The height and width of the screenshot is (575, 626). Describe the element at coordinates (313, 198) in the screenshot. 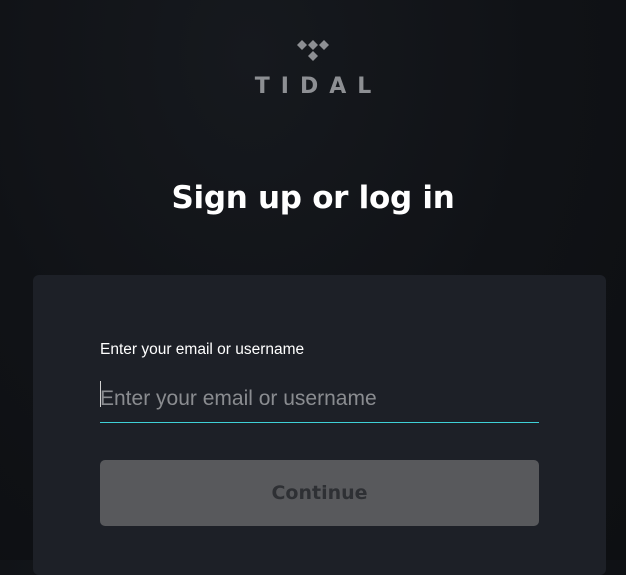

I see `page-title: Sign up or log in` at that location.